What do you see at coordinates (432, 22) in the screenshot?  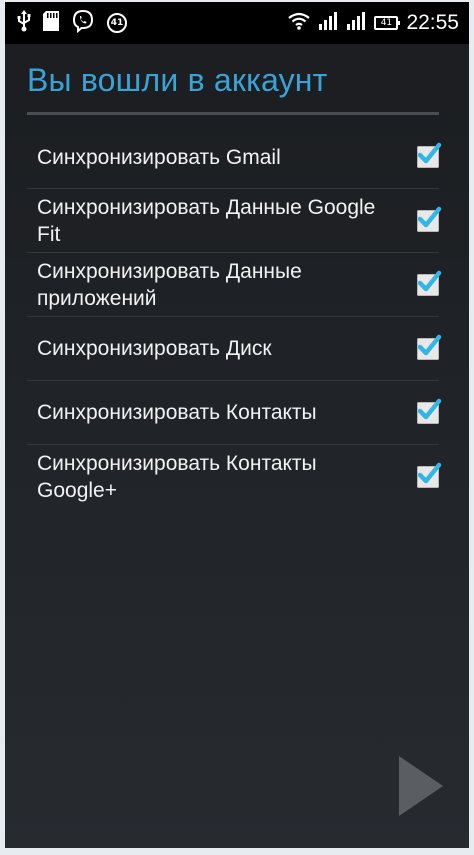 I see `clock: 22:55` at bounding box center [432, 22].